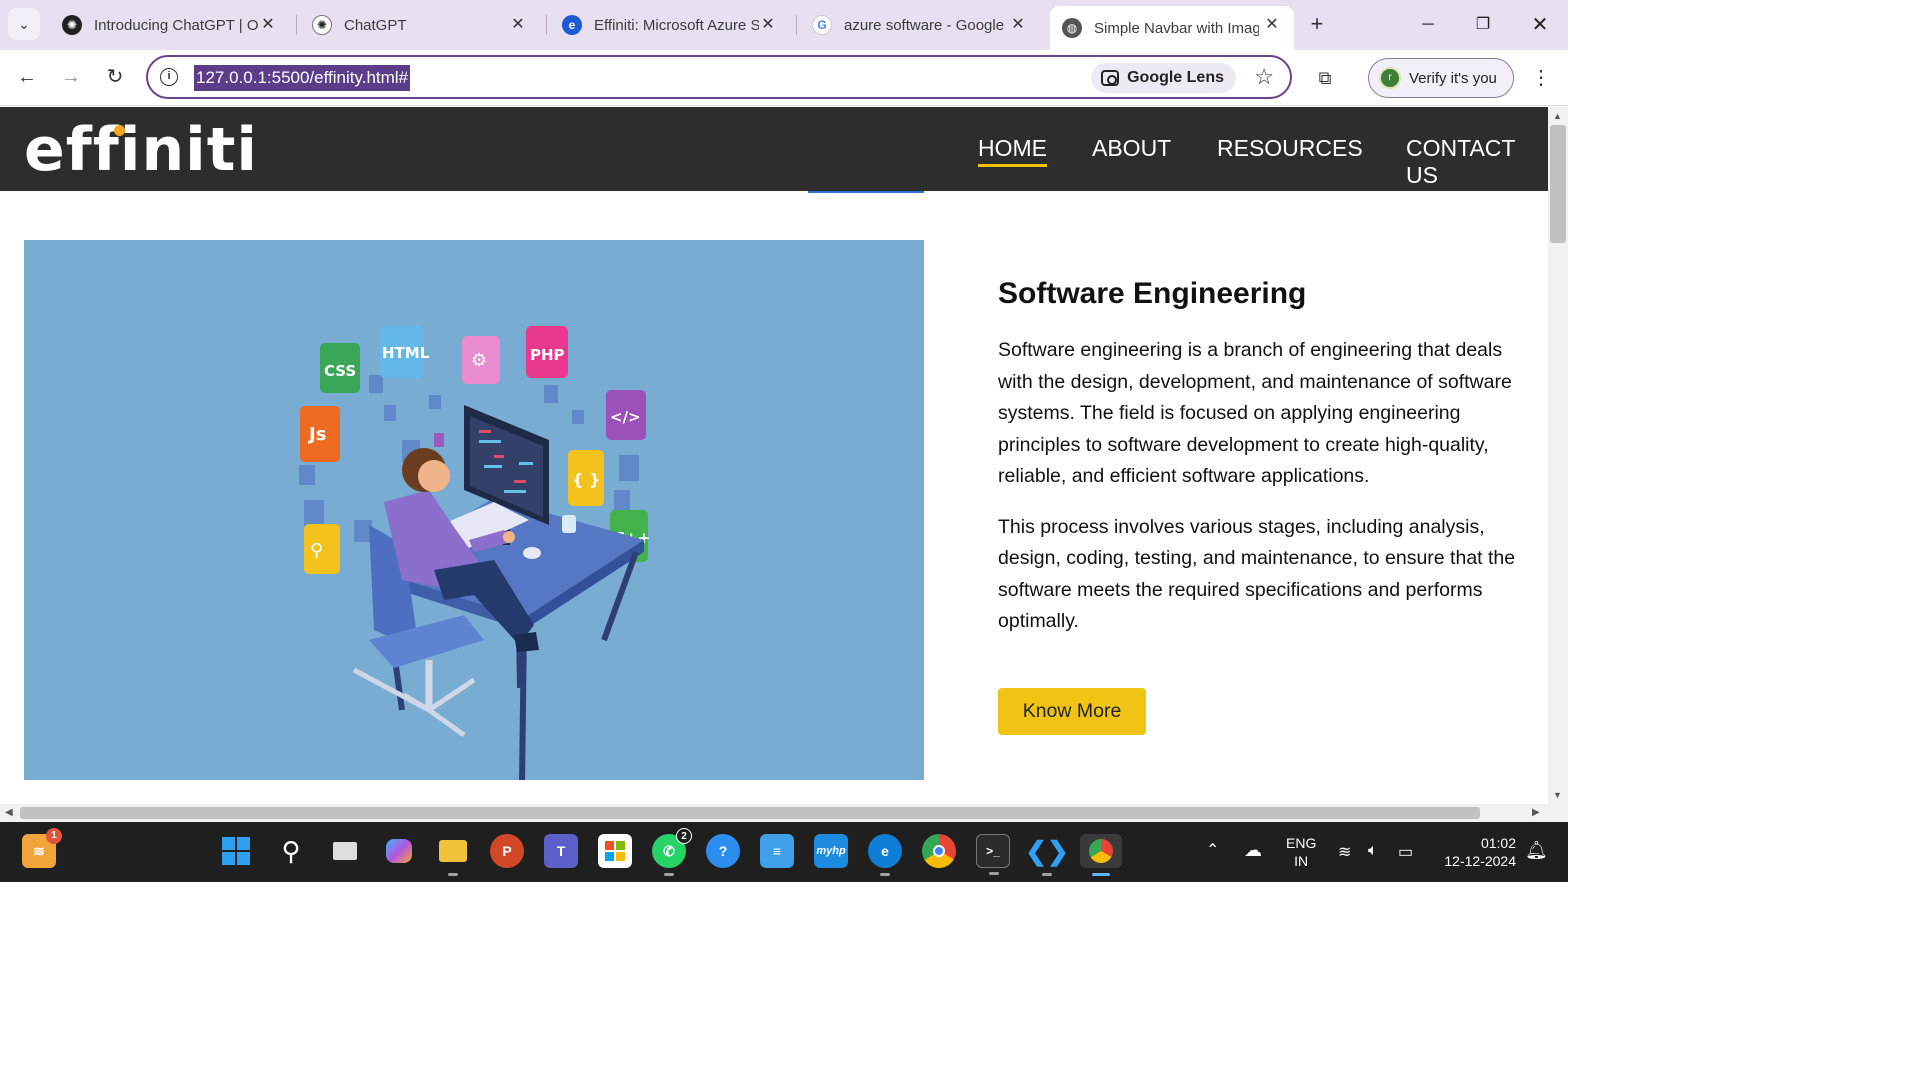 The width and height of the screenshot is (1920, 1080). Describe the element at coordinates (1345, 852) in the screenshot. I see `wifi-icon: ≋` at that location.